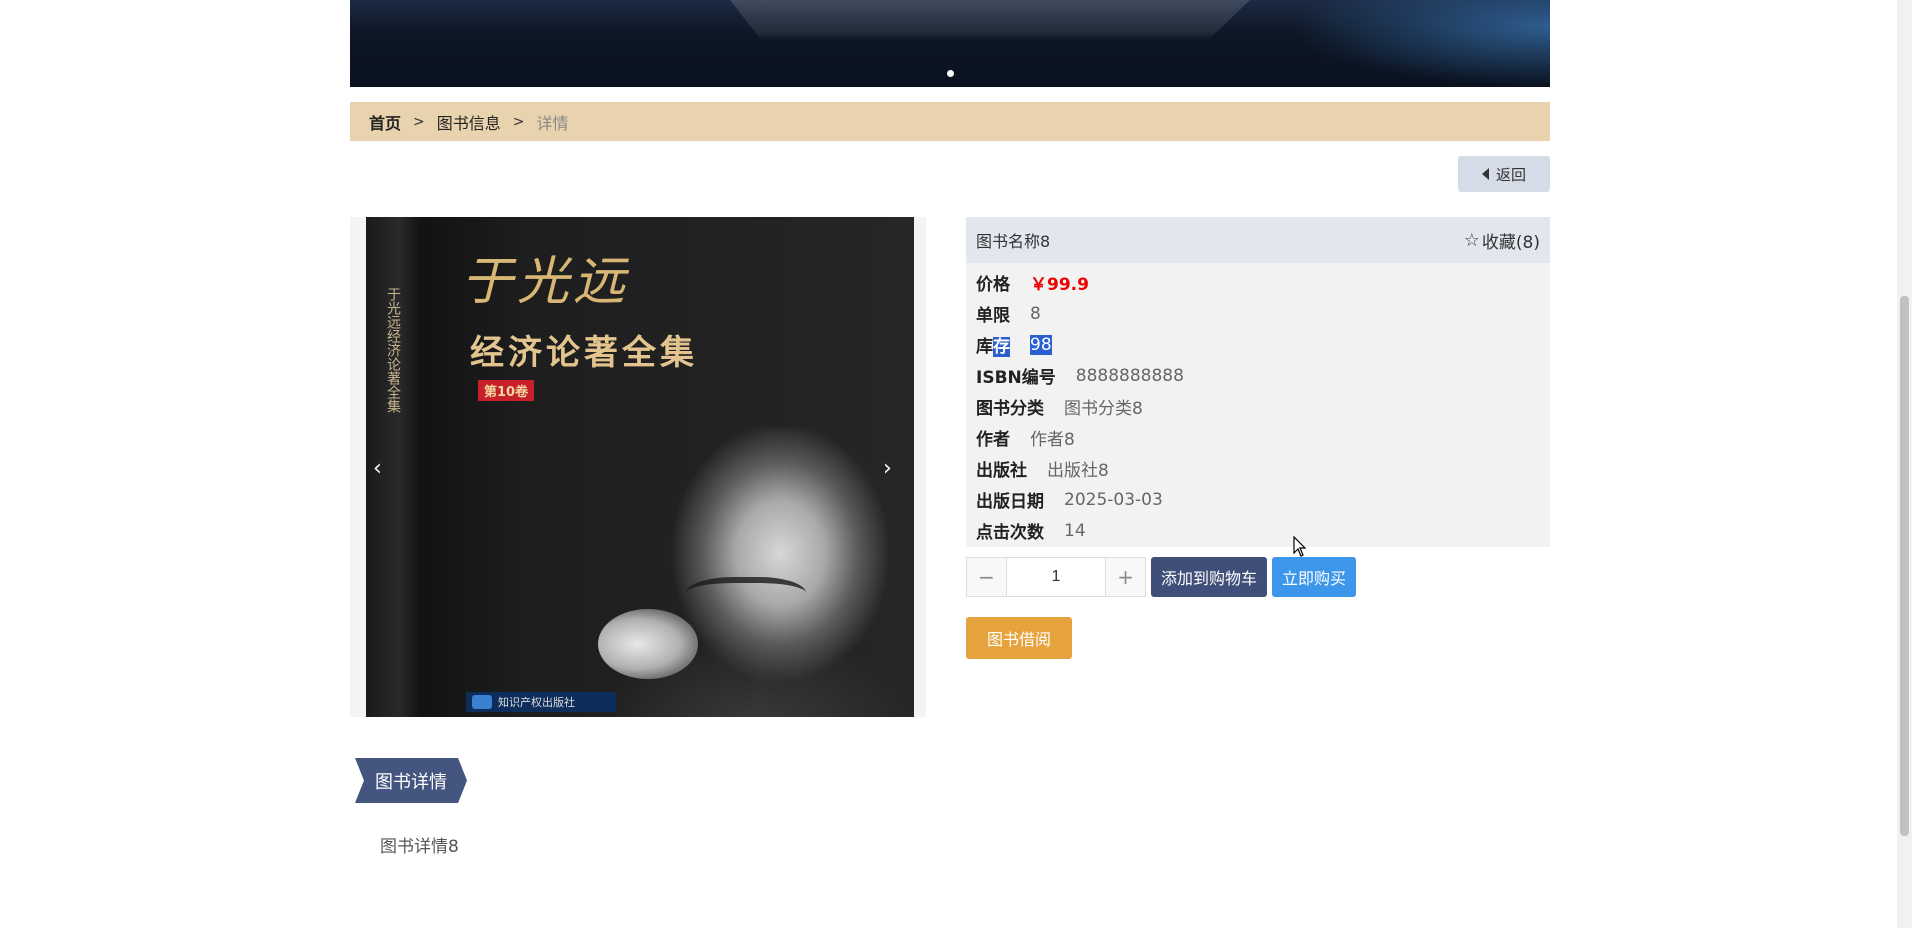 This screenshot has height=928, width=1912. Describe the element at coordinates (987, 577) in the screenshot. I see `minus-button: −` at that location.